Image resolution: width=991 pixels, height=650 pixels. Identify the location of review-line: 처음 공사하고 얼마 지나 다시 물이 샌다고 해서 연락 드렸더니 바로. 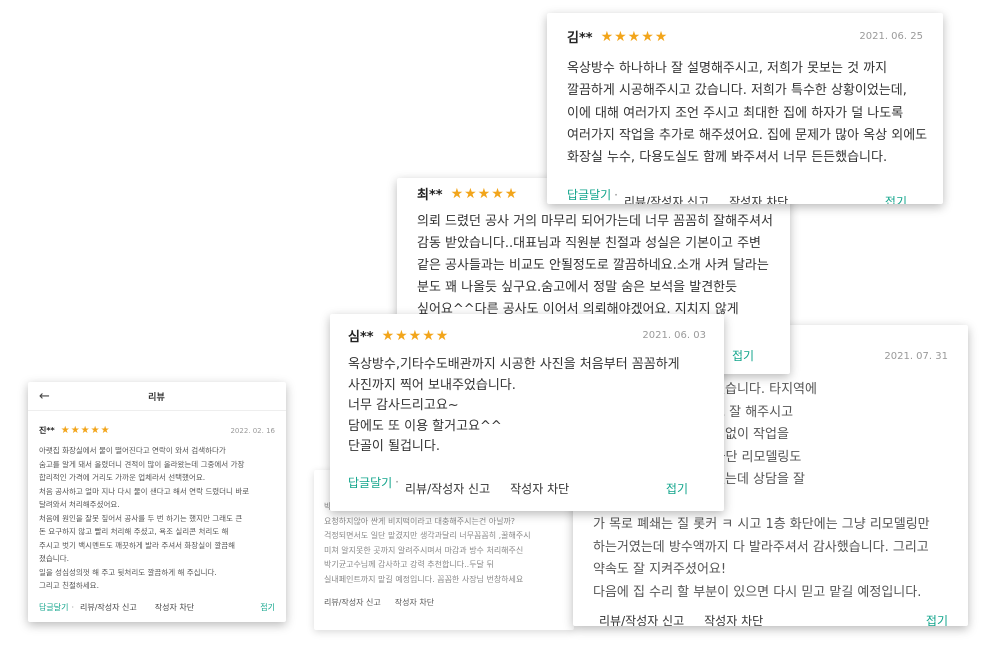
(144, 491).